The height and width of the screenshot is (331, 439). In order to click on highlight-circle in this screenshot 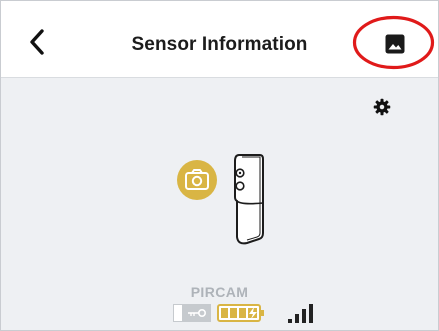, I will do `click(393, 42)`.